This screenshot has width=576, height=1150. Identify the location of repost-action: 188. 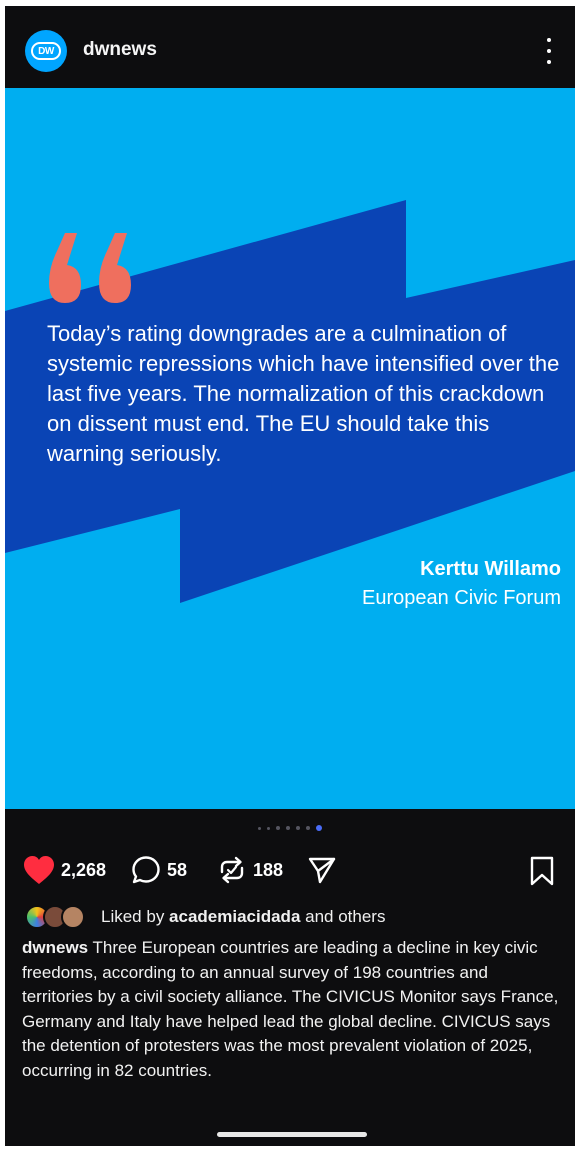
(250, 870).